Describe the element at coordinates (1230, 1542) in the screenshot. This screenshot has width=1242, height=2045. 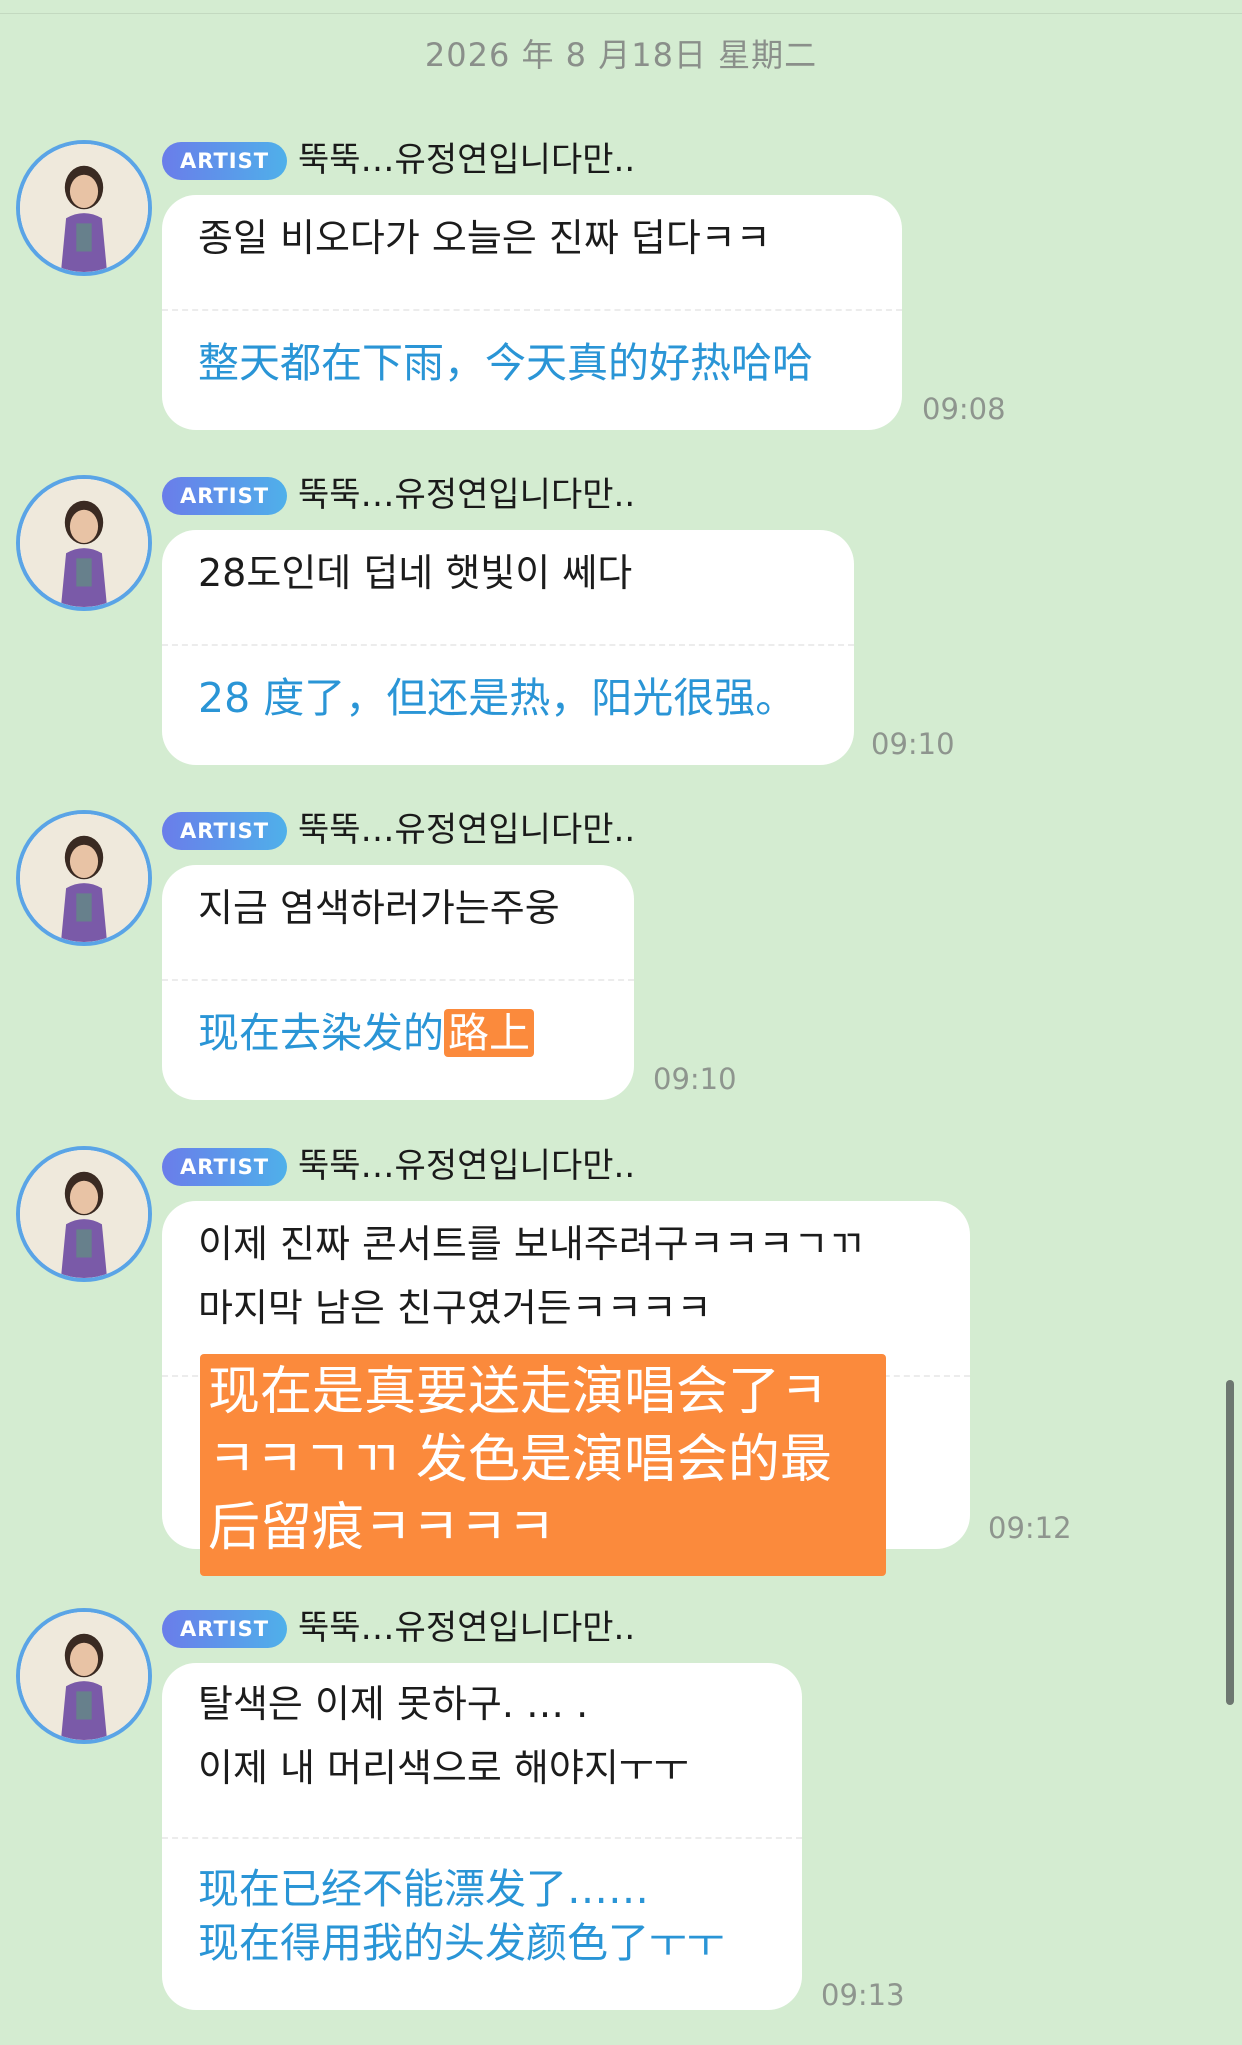
I see `scrollbar-thumb` at that location.